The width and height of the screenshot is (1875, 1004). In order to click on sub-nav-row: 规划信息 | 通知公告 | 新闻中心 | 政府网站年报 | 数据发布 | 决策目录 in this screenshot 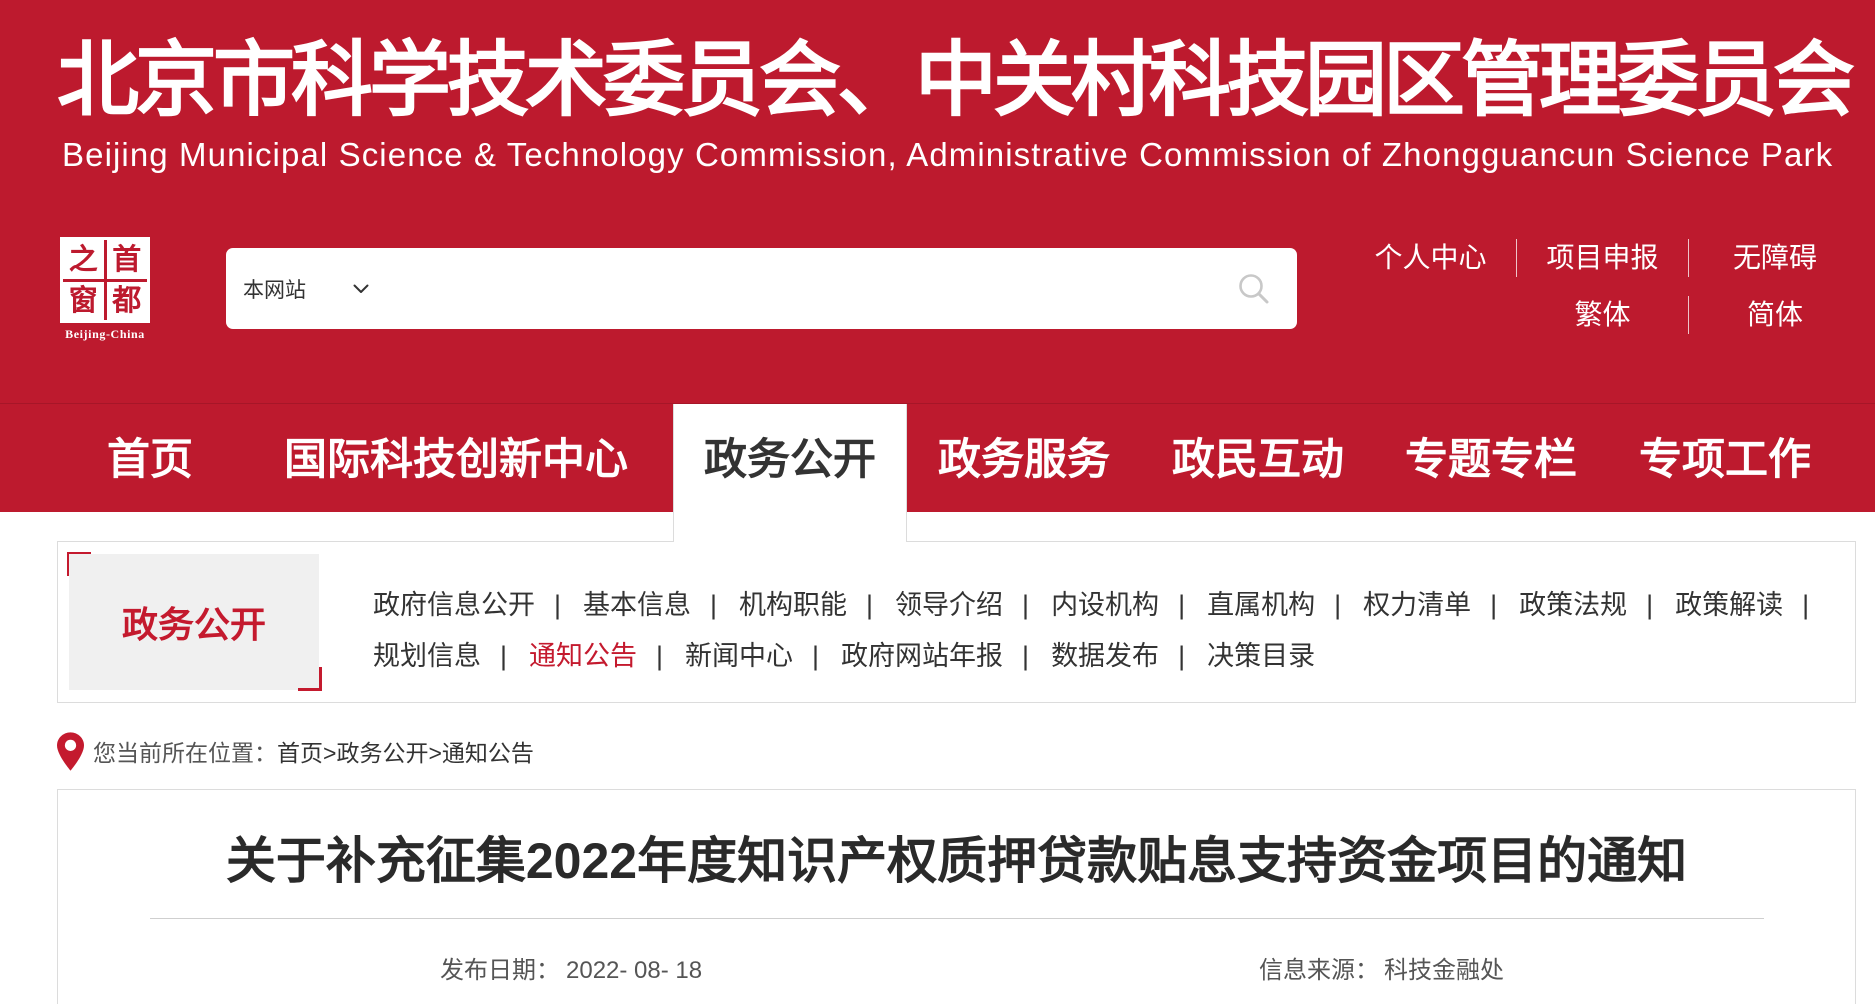, I will do `click(1102, 656)`.